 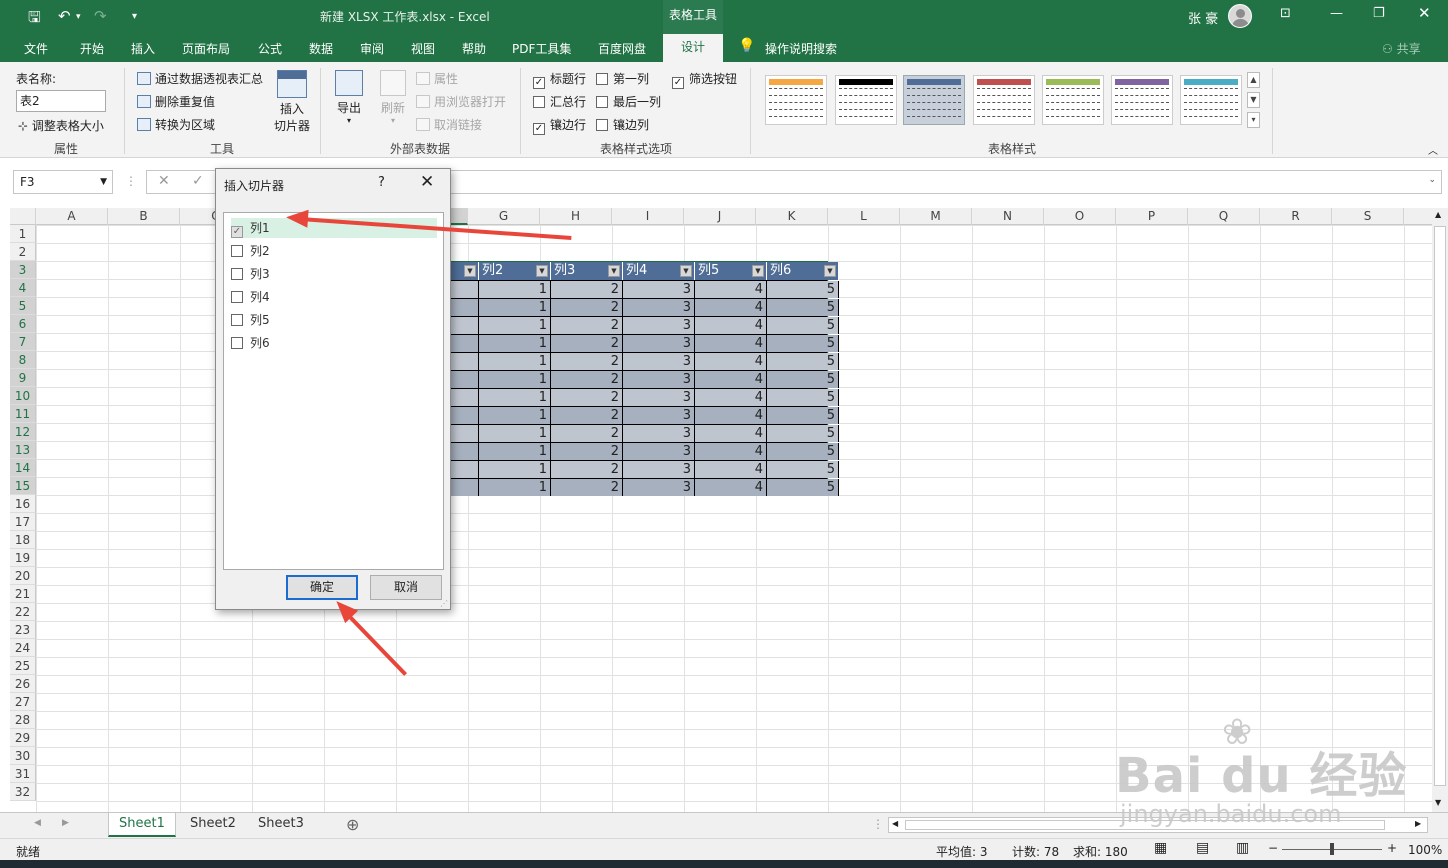 I want to click on tab-design: 设计, so click(x=693, y=48).